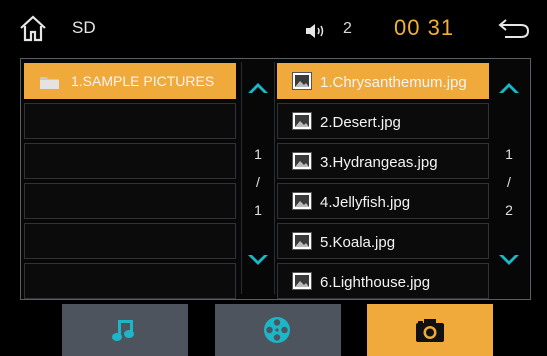  What do you see at coordinates (84, 27) in the screenshot?
I see `source-label: SD` at bounding box center [84, 27].